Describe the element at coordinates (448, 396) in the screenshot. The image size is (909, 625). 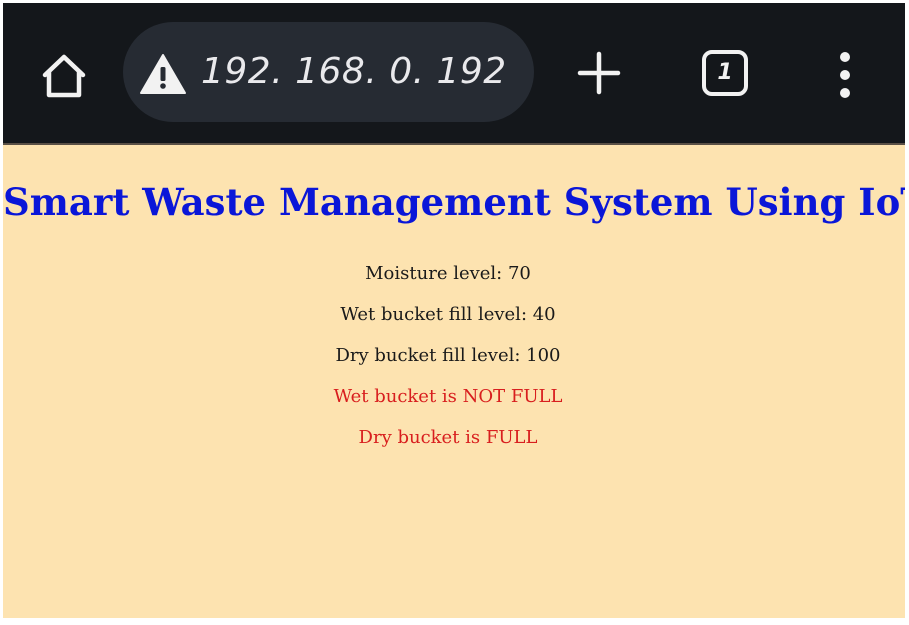
I see `wet-bucket-status: Wet bucket is NOT FULL` at that location.